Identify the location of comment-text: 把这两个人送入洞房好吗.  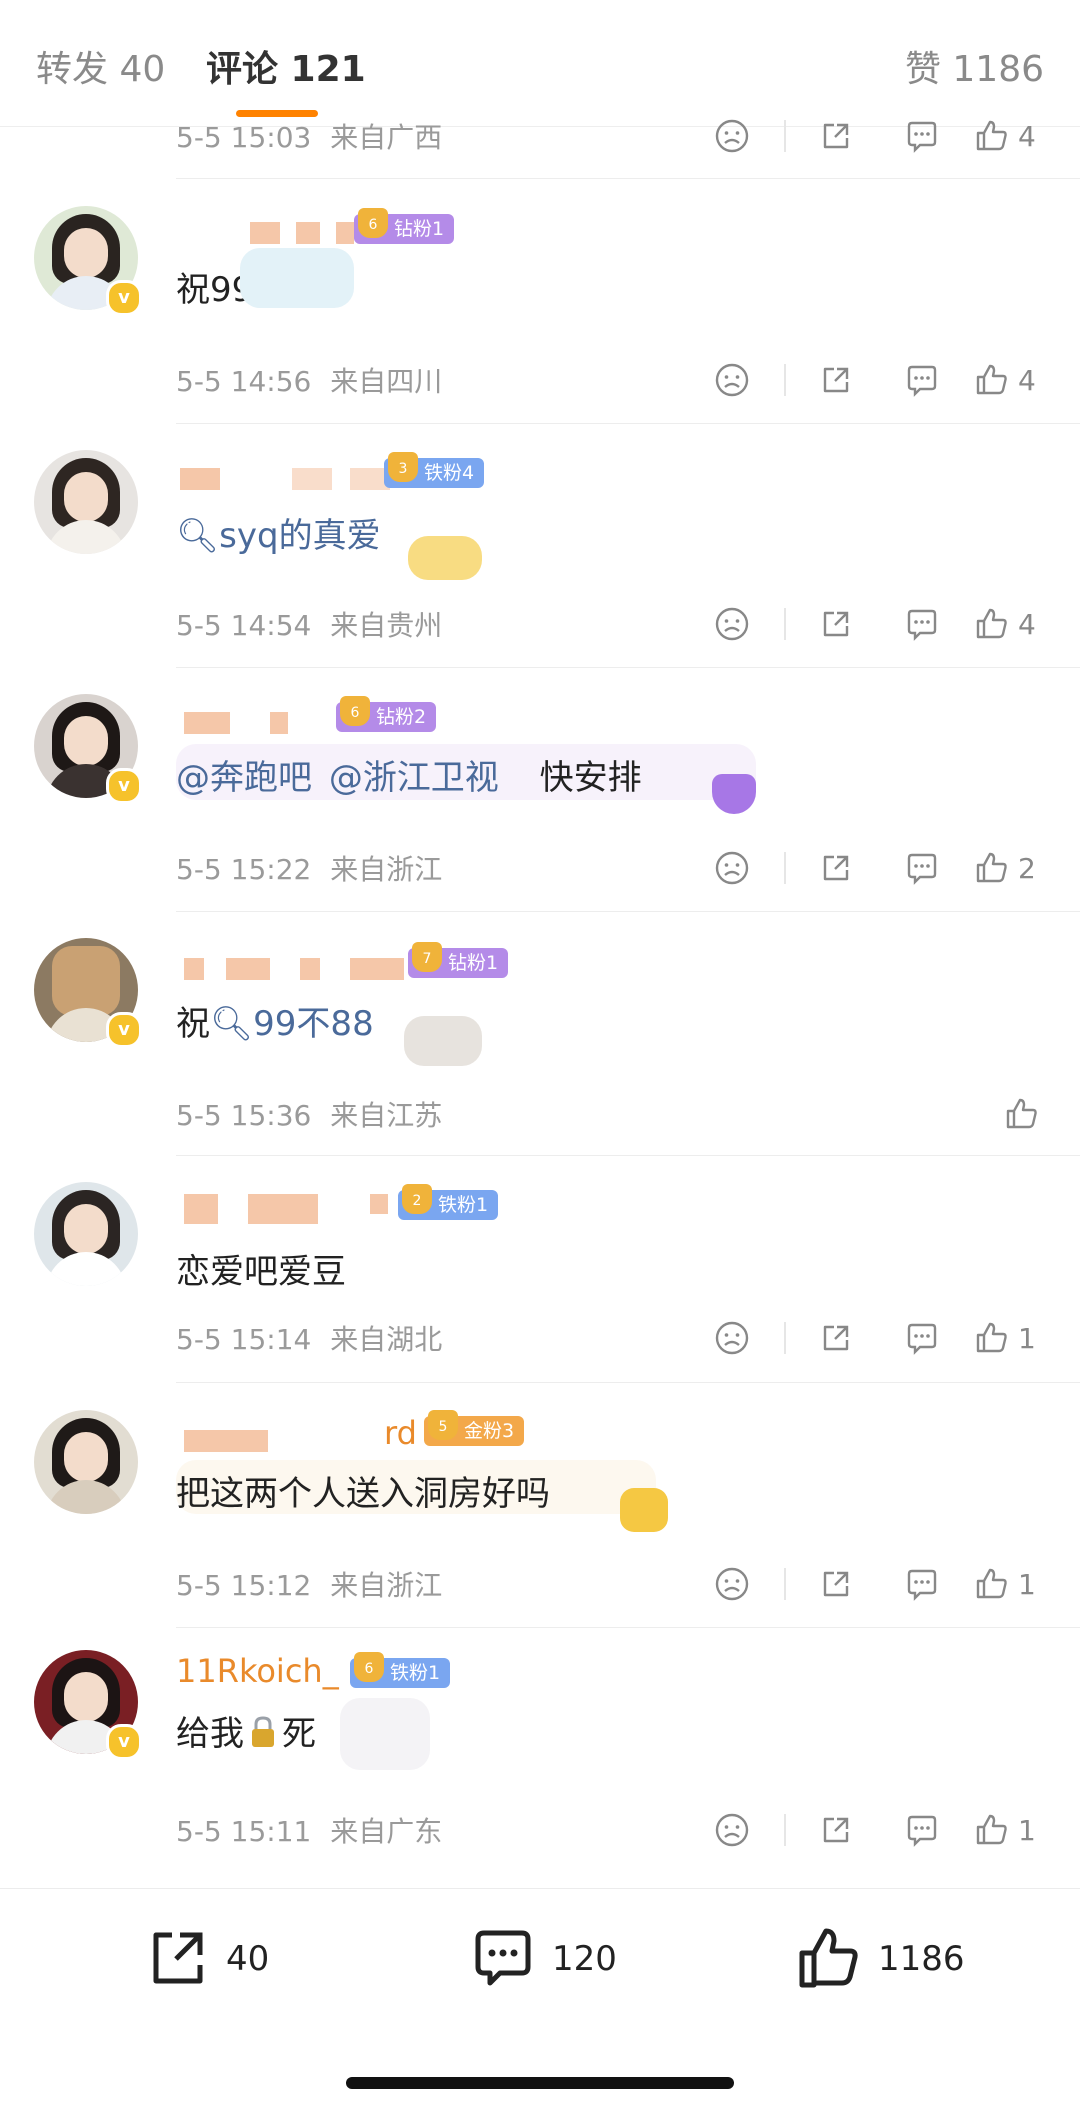
(363, 1494).